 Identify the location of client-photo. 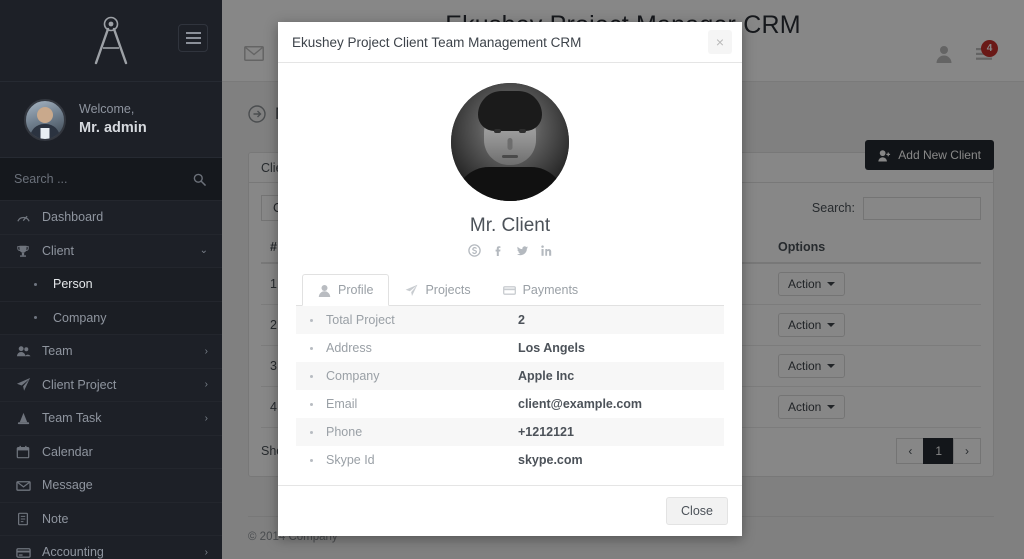
(510, 142).